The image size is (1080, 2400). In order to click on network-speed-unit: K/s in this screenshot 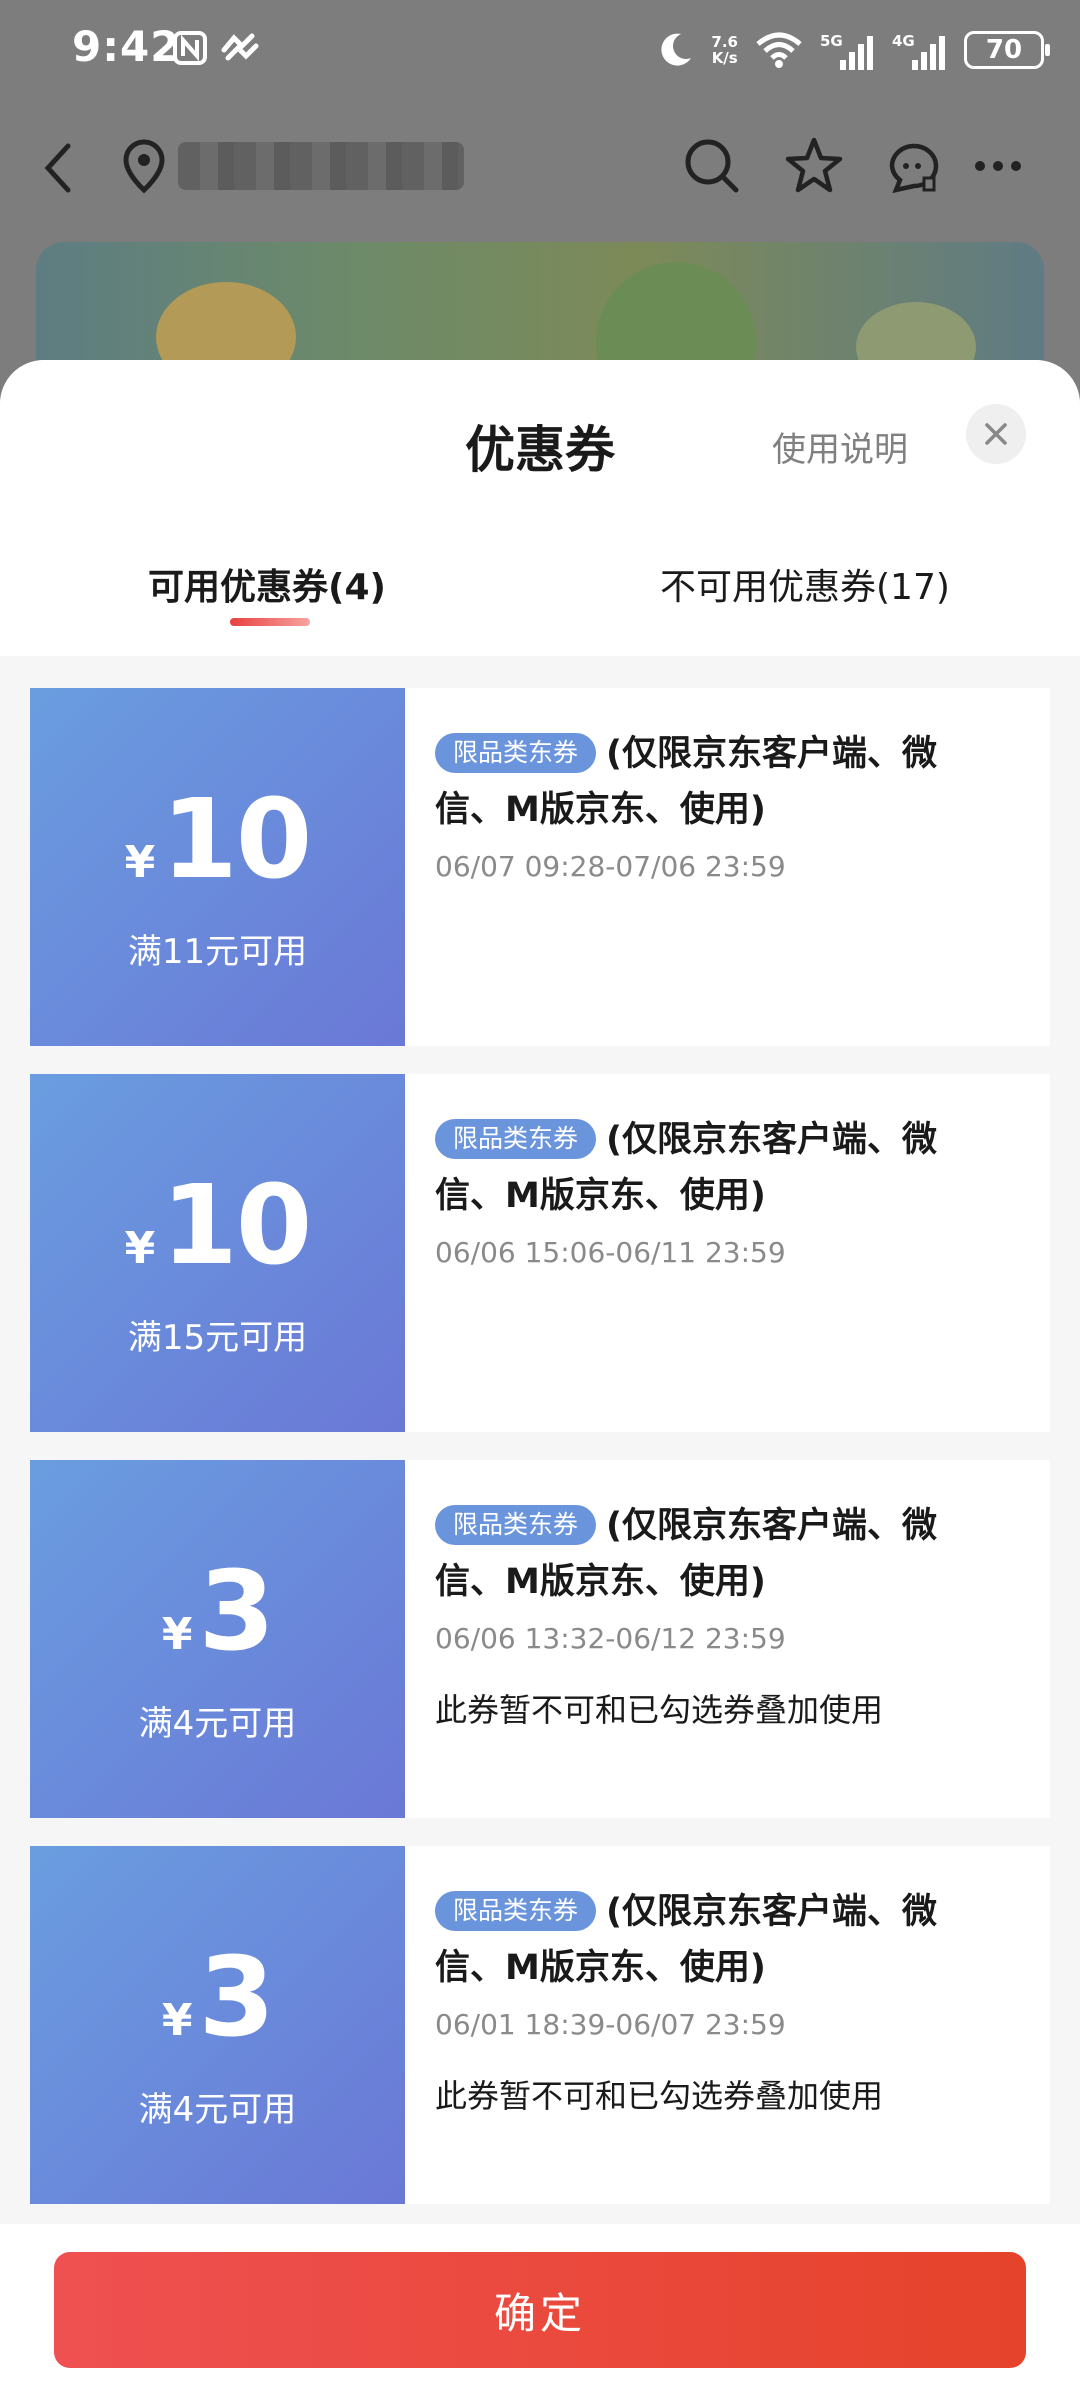, I will do `click(724, 58)`.